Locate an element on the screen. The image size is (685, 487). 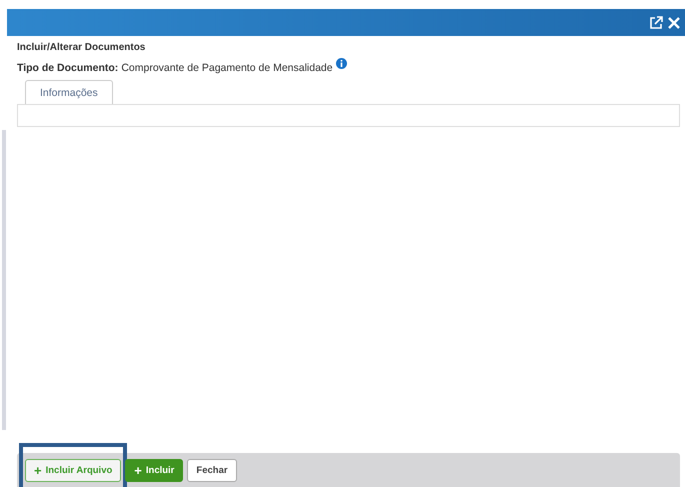
document-type-label: Tipo de Documento: is located at coordinates (67, 68).